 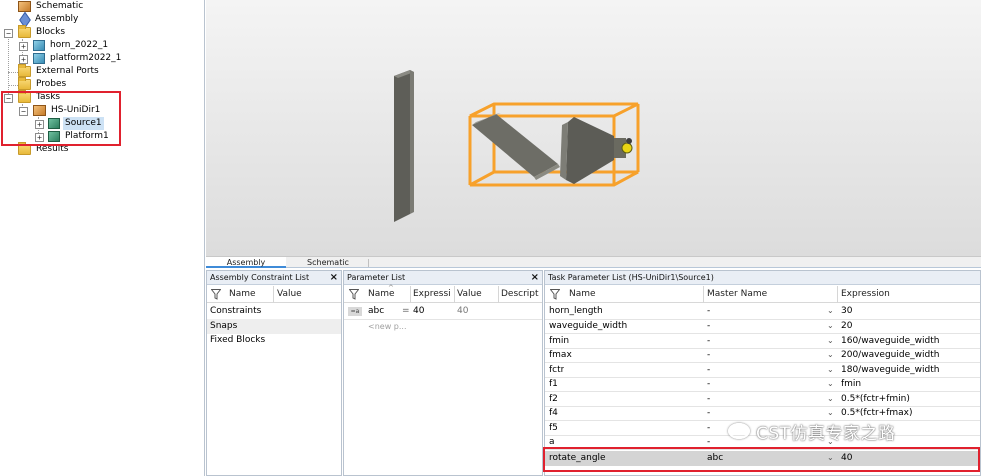 I want to click on table-row: f2 - ⌄ 0.5*(fctr+fmin), so click(x=762, y=399).